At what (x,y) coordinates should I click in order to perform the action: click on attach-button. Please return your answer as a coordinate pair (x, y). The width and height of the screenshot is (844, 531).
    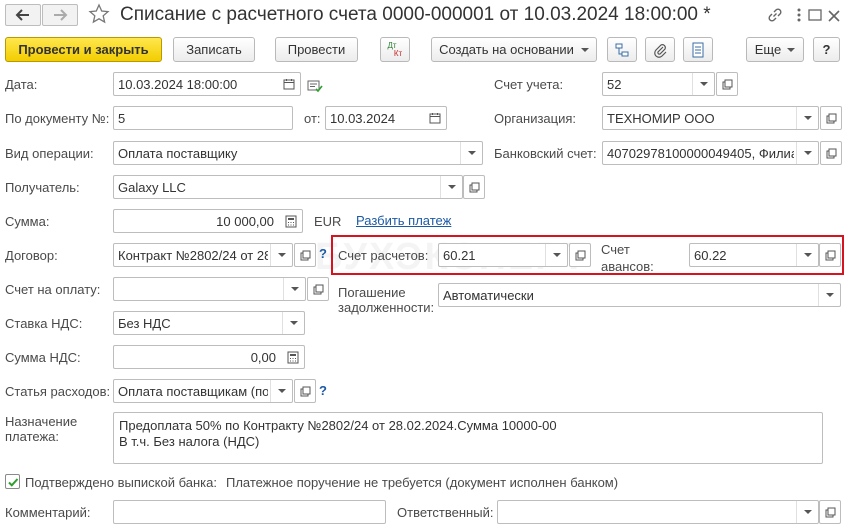
    Looking at the image, I should click on (660, 49).